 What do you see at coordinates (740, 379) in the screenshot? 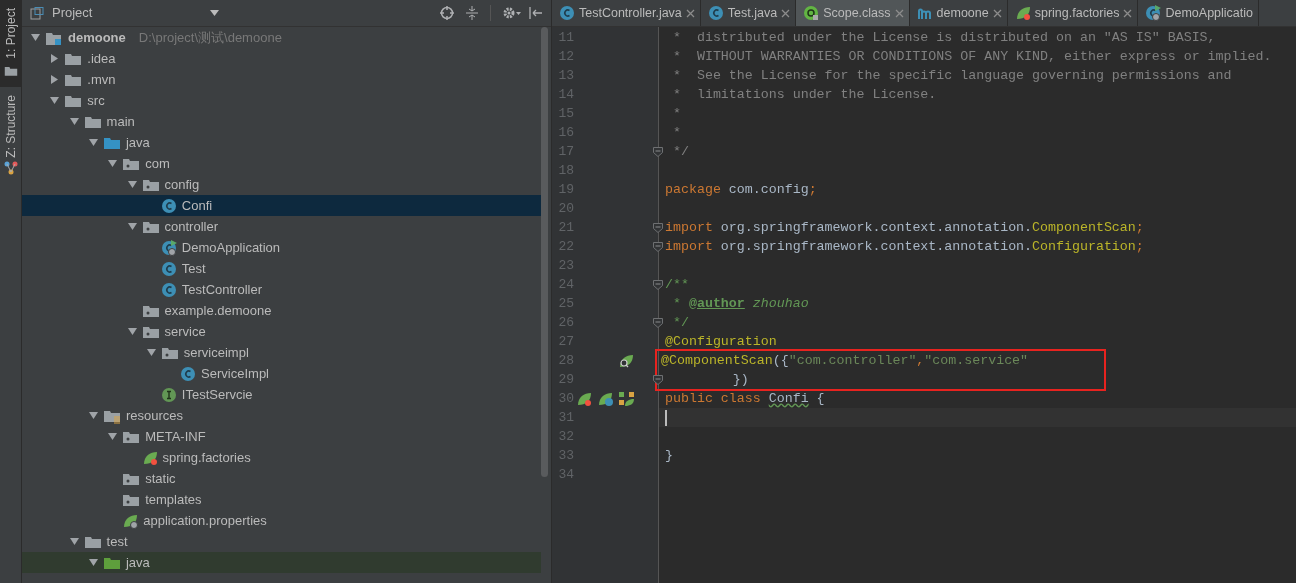
I see `code-line: })` at bounding box center [740, 379].